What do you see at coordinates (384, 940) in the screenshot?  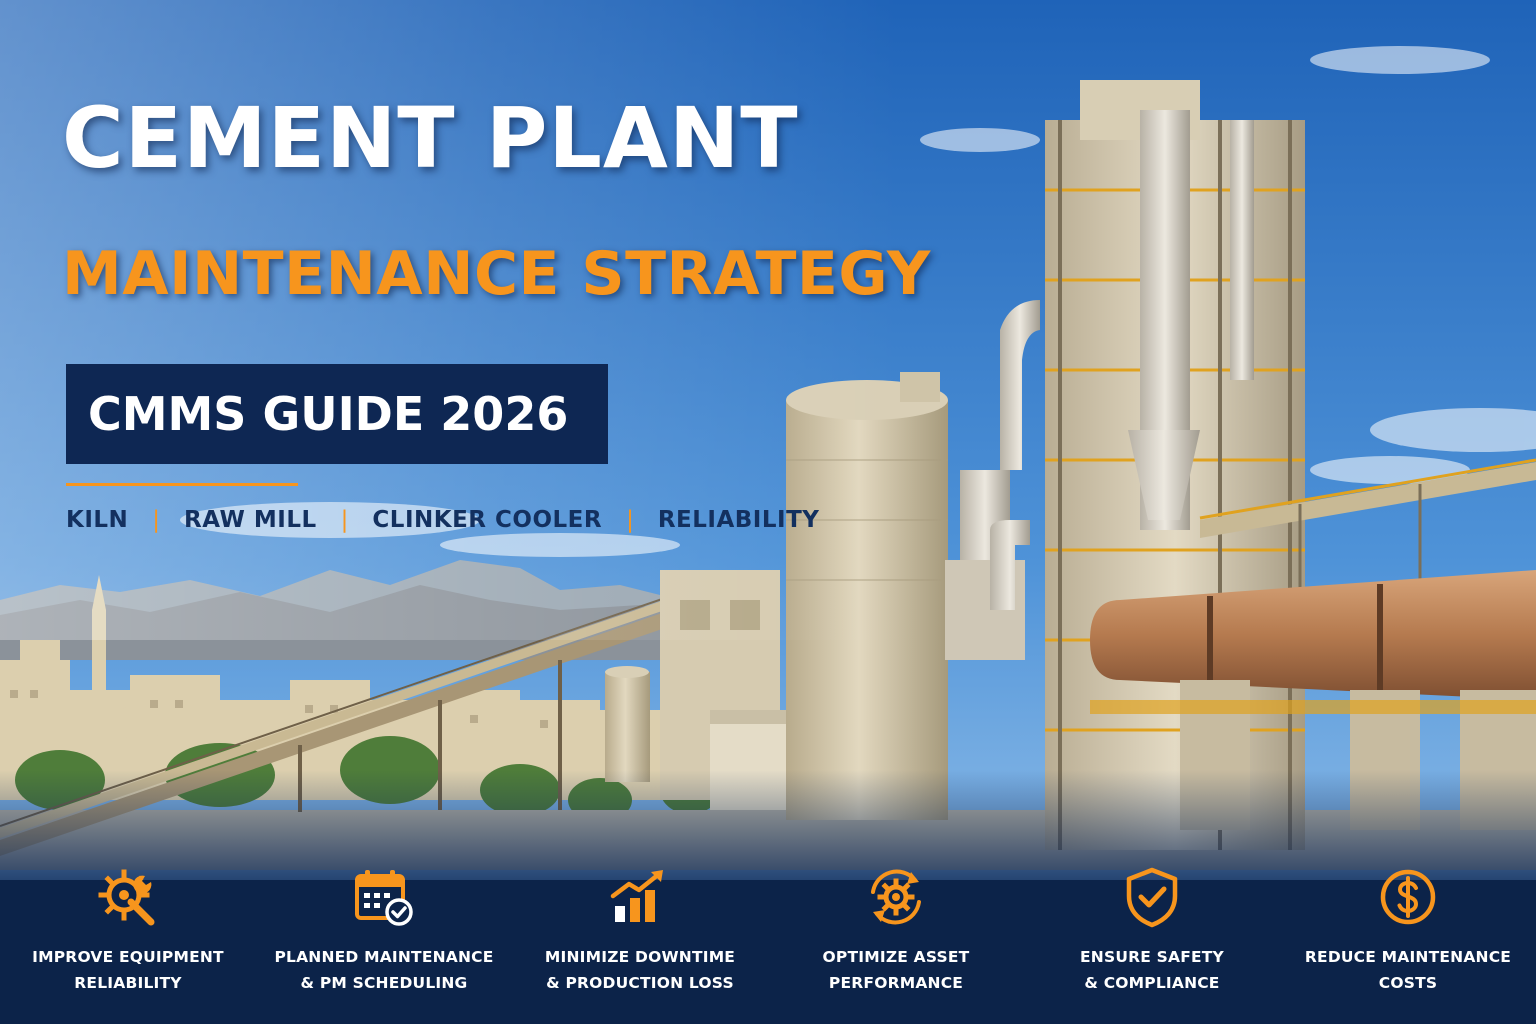 I see `benefit-pm-scheduling: PLANNED MAINTENANCE & PM SCHEDULING` at bounding box center [384, 940].